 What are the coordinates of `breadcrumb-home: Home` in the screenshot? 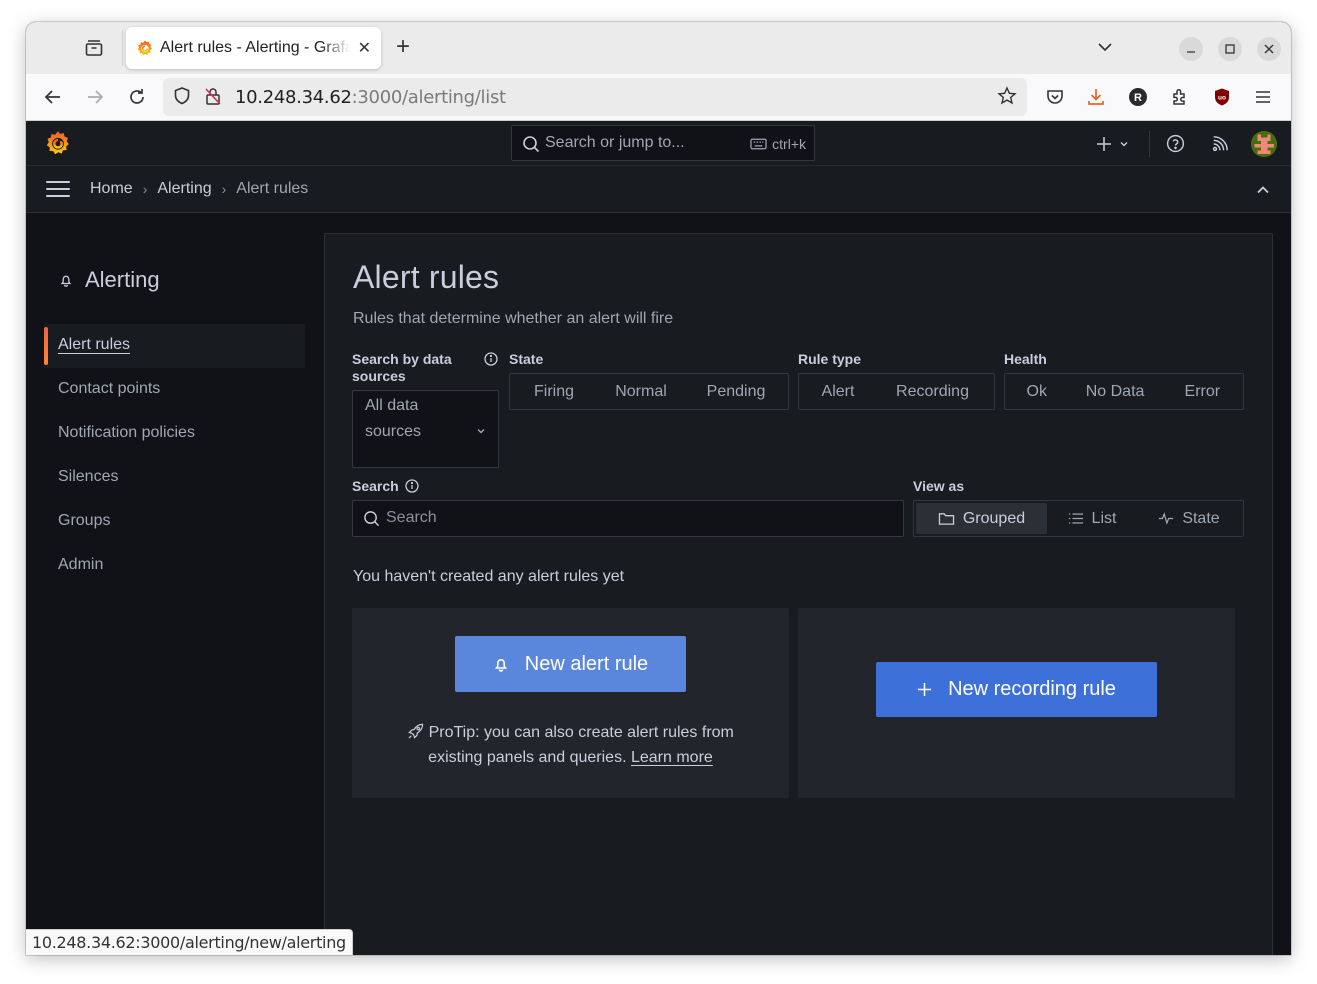 It's located at (111, 189).